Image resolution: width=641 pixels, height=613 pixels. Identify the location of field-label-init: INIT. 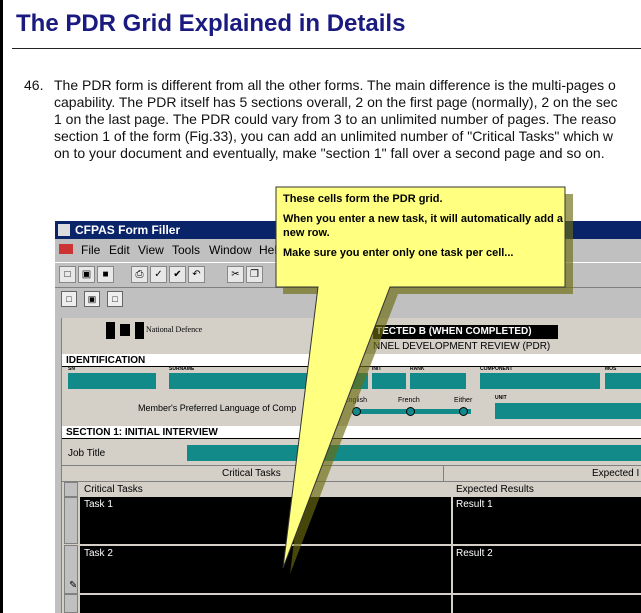
(377, 369).